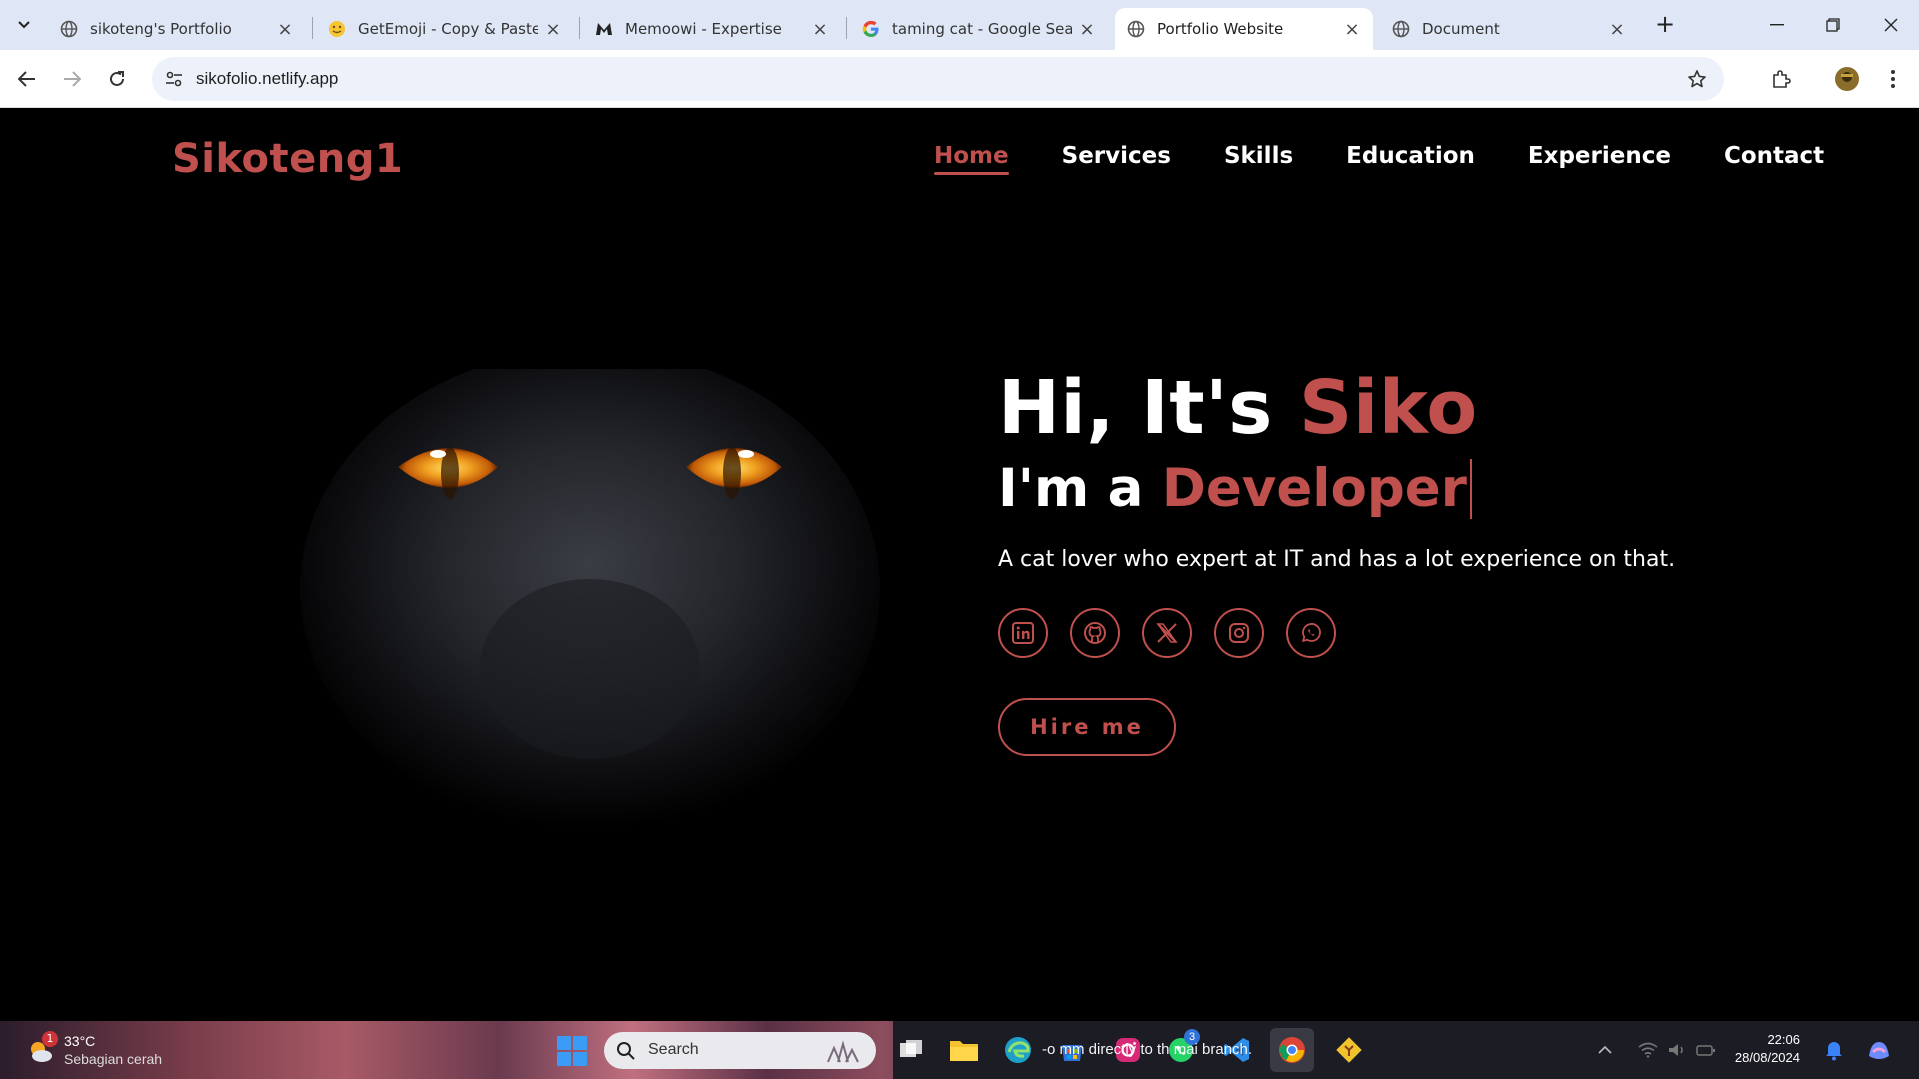  Describe the element at coordinates (572, 1051) in the screenshot. I see `start-button` at that location.